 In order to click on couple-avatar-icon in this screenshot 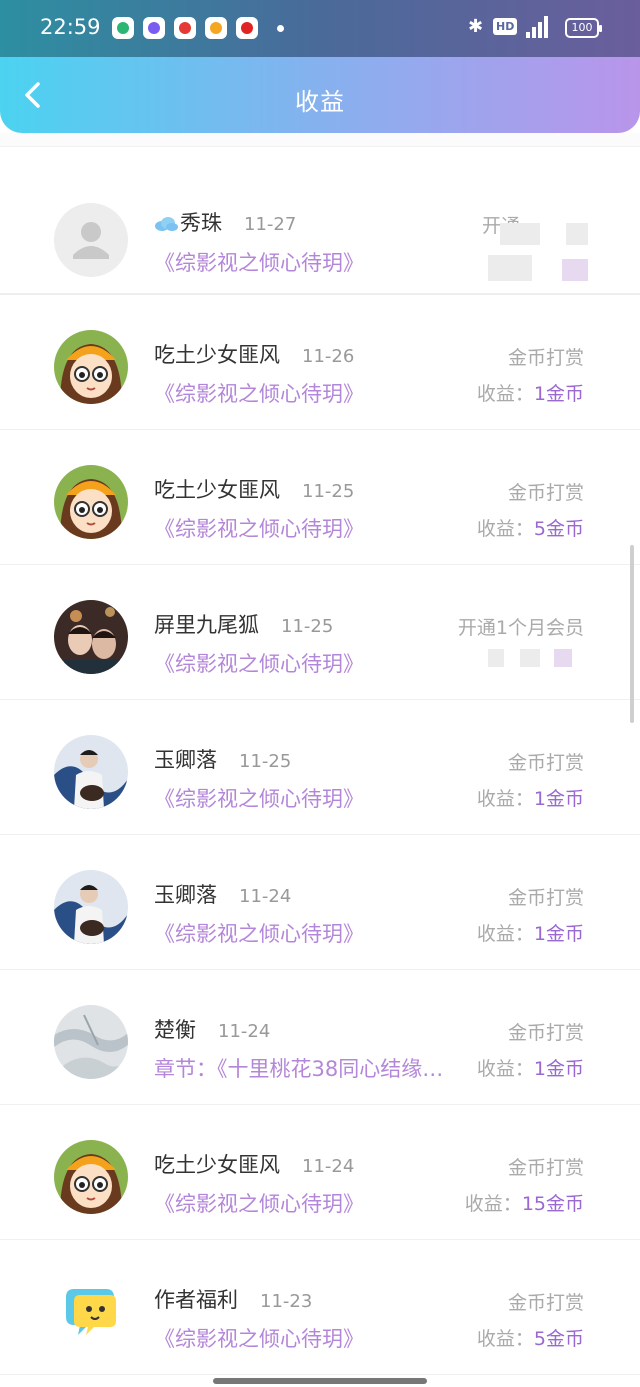, I will do `click(91, 637)`.